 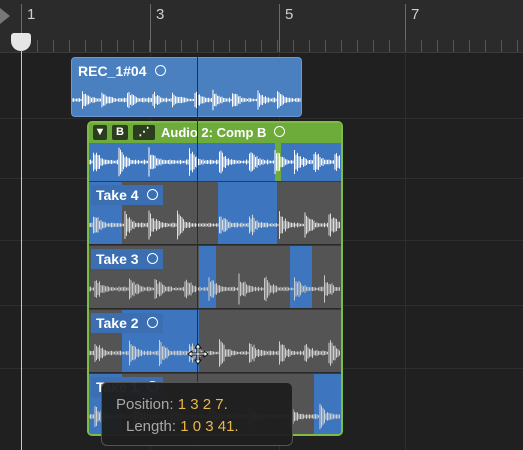 I want to click on bar-number: 7, so click(x=415, y=14).